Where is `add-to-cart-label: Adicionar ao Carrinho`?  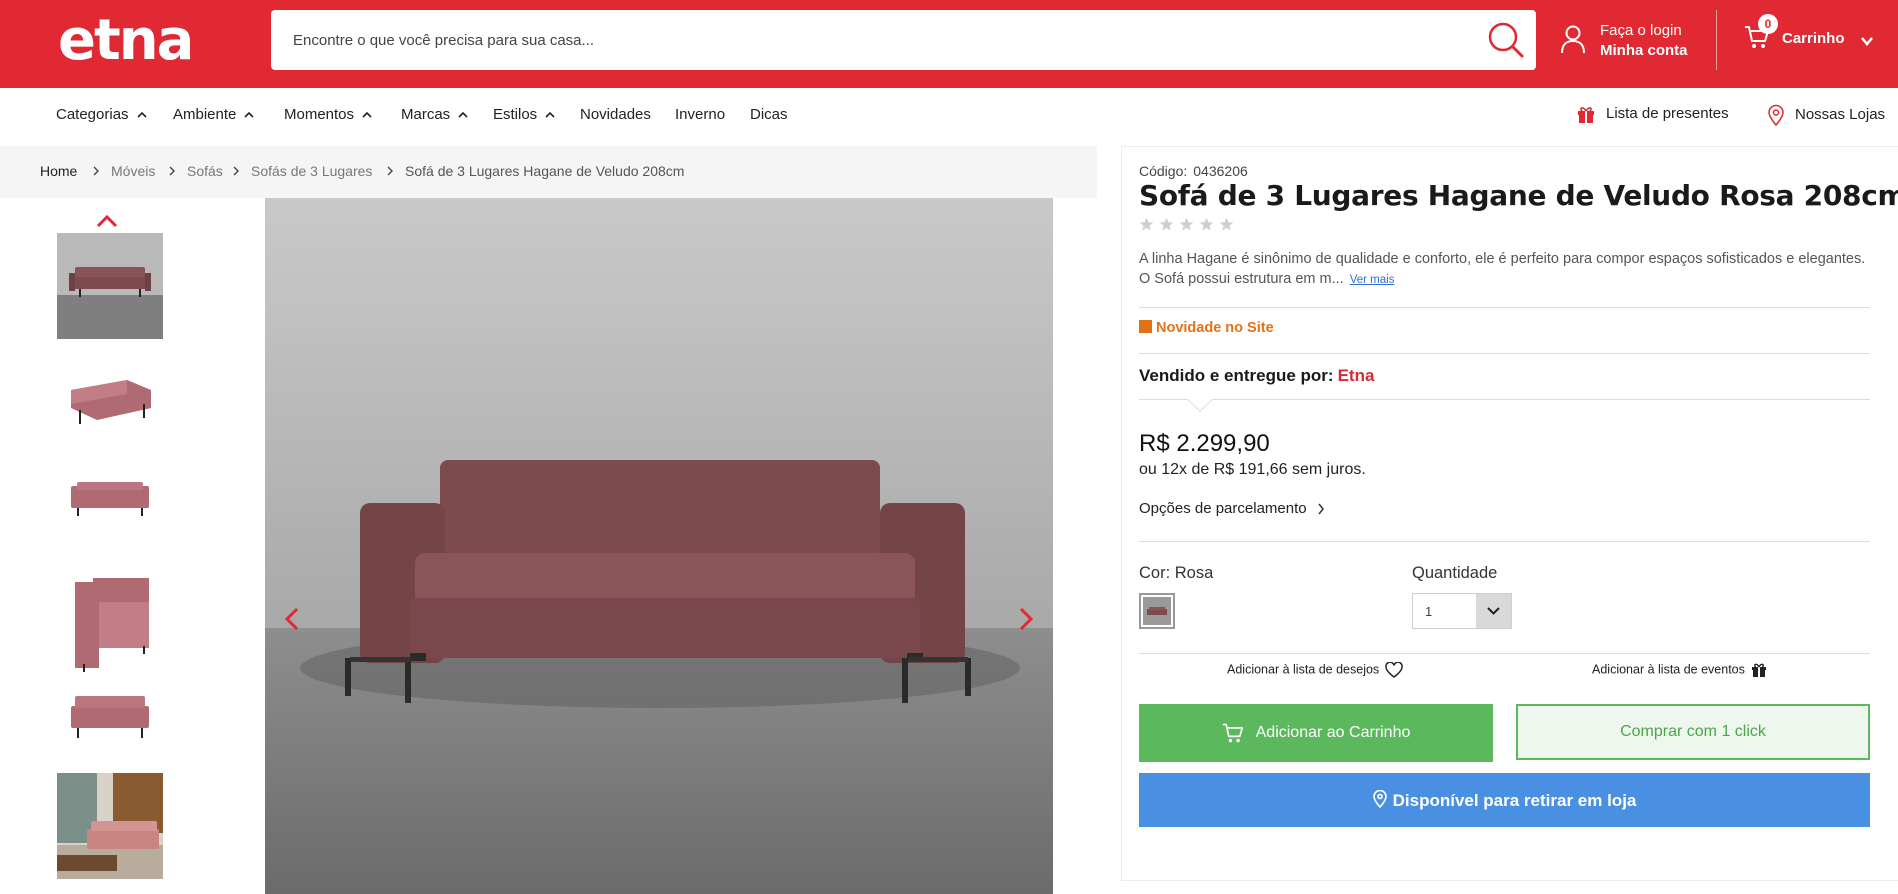
add-to-cart-label: Adicionar ao Carrinho is located at coordinates (1333, 733).